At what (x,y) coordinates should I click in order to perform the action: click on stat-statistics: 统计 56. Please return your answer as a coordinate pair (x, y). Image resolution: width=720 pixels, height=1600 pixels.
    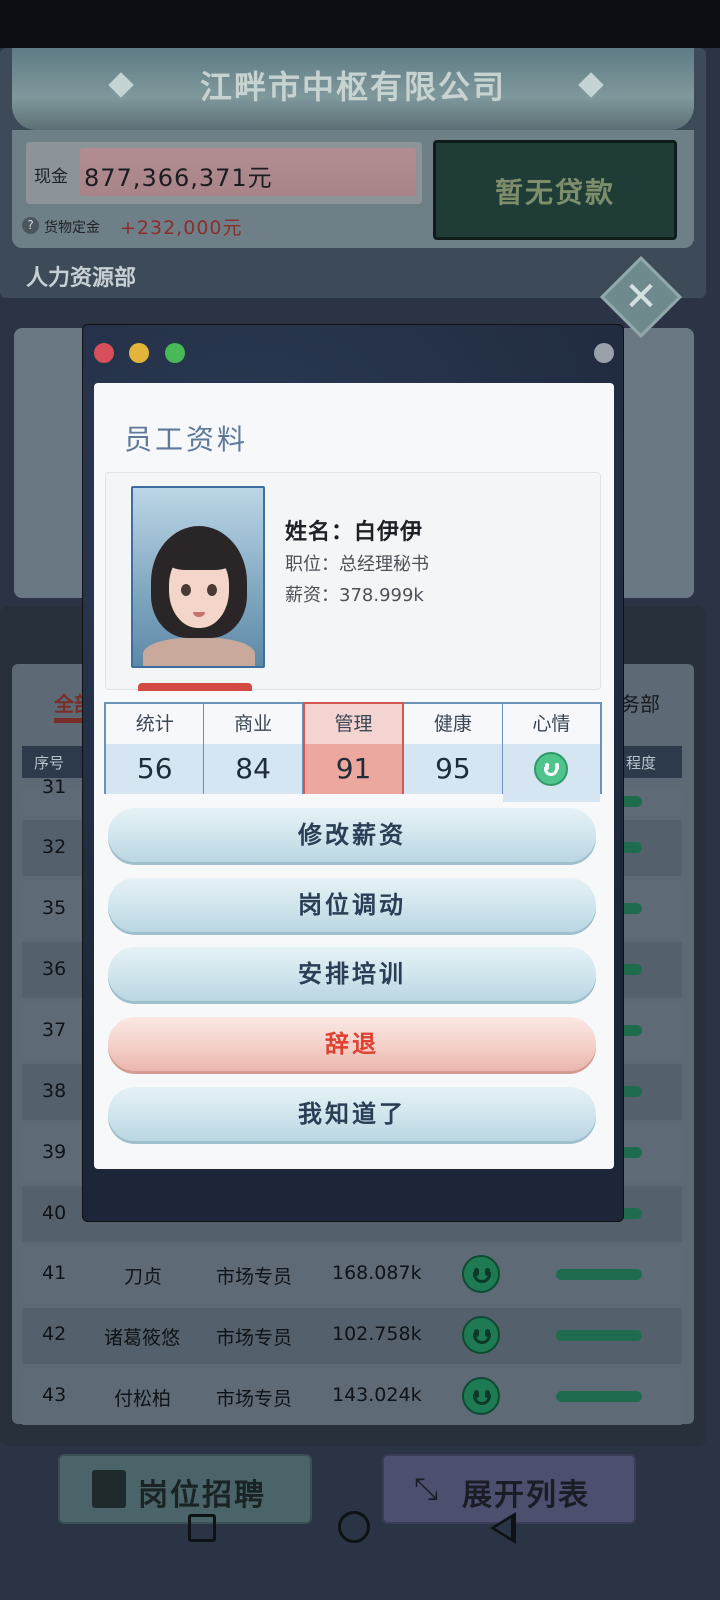
    Looking at the image, I should click on (155, 749).